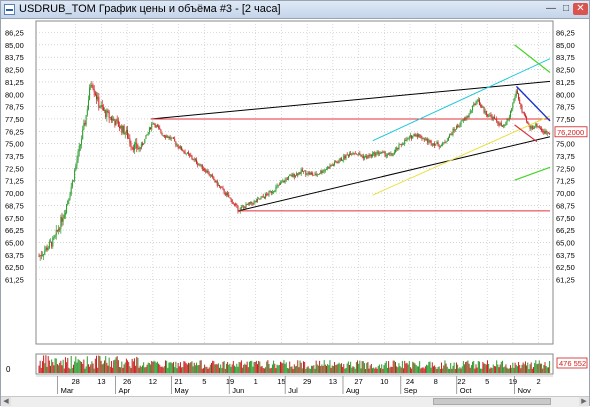  Describe the element at coordinates (584, 401) in the screenshot. I see `arrow-right-icon: ▶` at that location.